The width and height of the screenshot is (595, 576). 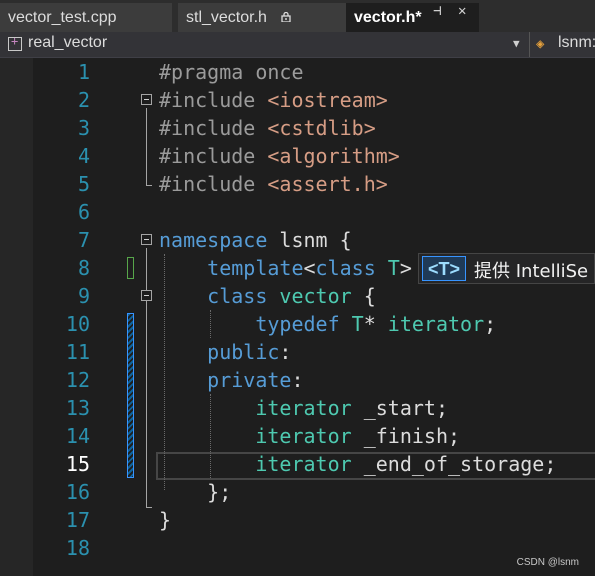 I want to click on code-line: 13 iterator _start;, so click(x=297, y=408).